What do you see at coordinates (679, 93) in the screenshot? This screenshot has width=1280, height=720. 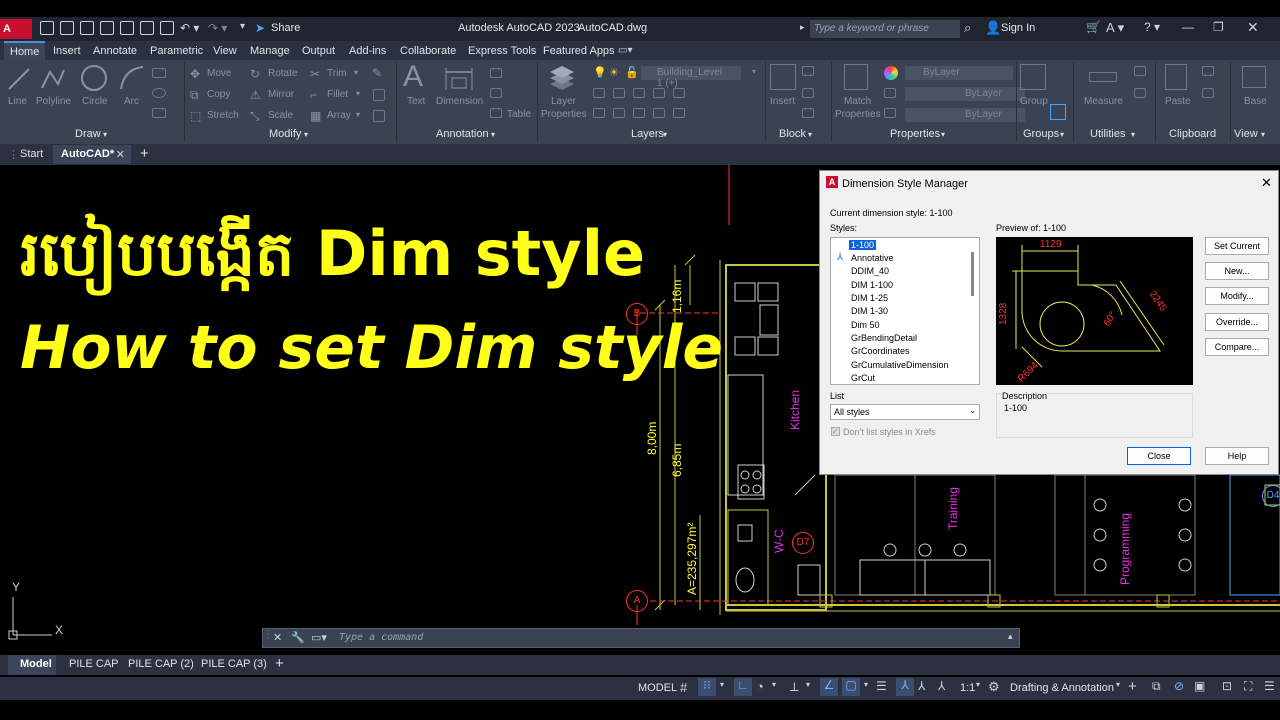 I see `layer-tool-5-icon` at bounding box center [679, 93].